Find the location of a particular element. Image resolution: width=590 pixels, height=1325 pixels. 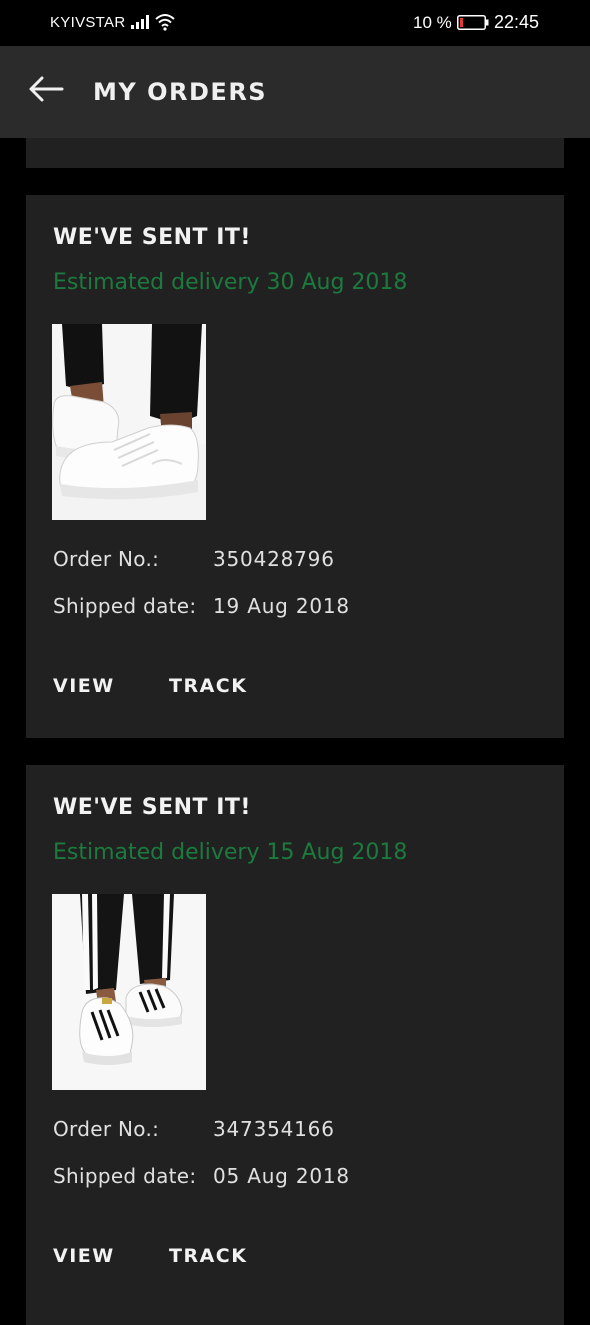

white-sneakers-image is located at coordinates (129, 422).